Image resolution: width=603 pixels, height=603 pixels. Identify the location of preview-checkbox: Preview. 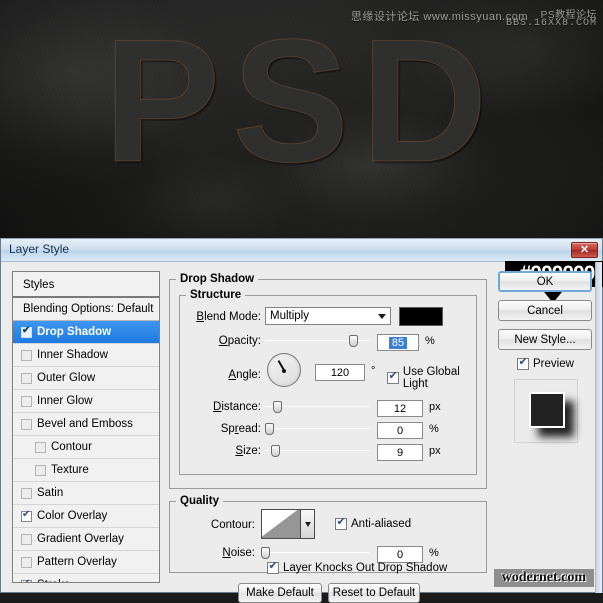
(545, 363).